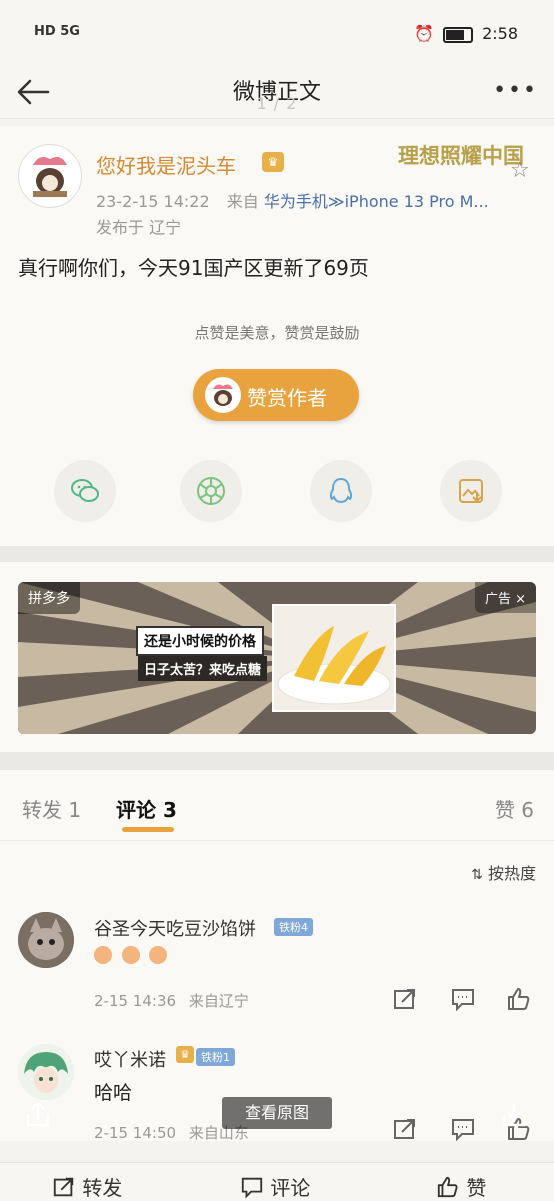  I want to click on battery-icon, so click(457, 34).